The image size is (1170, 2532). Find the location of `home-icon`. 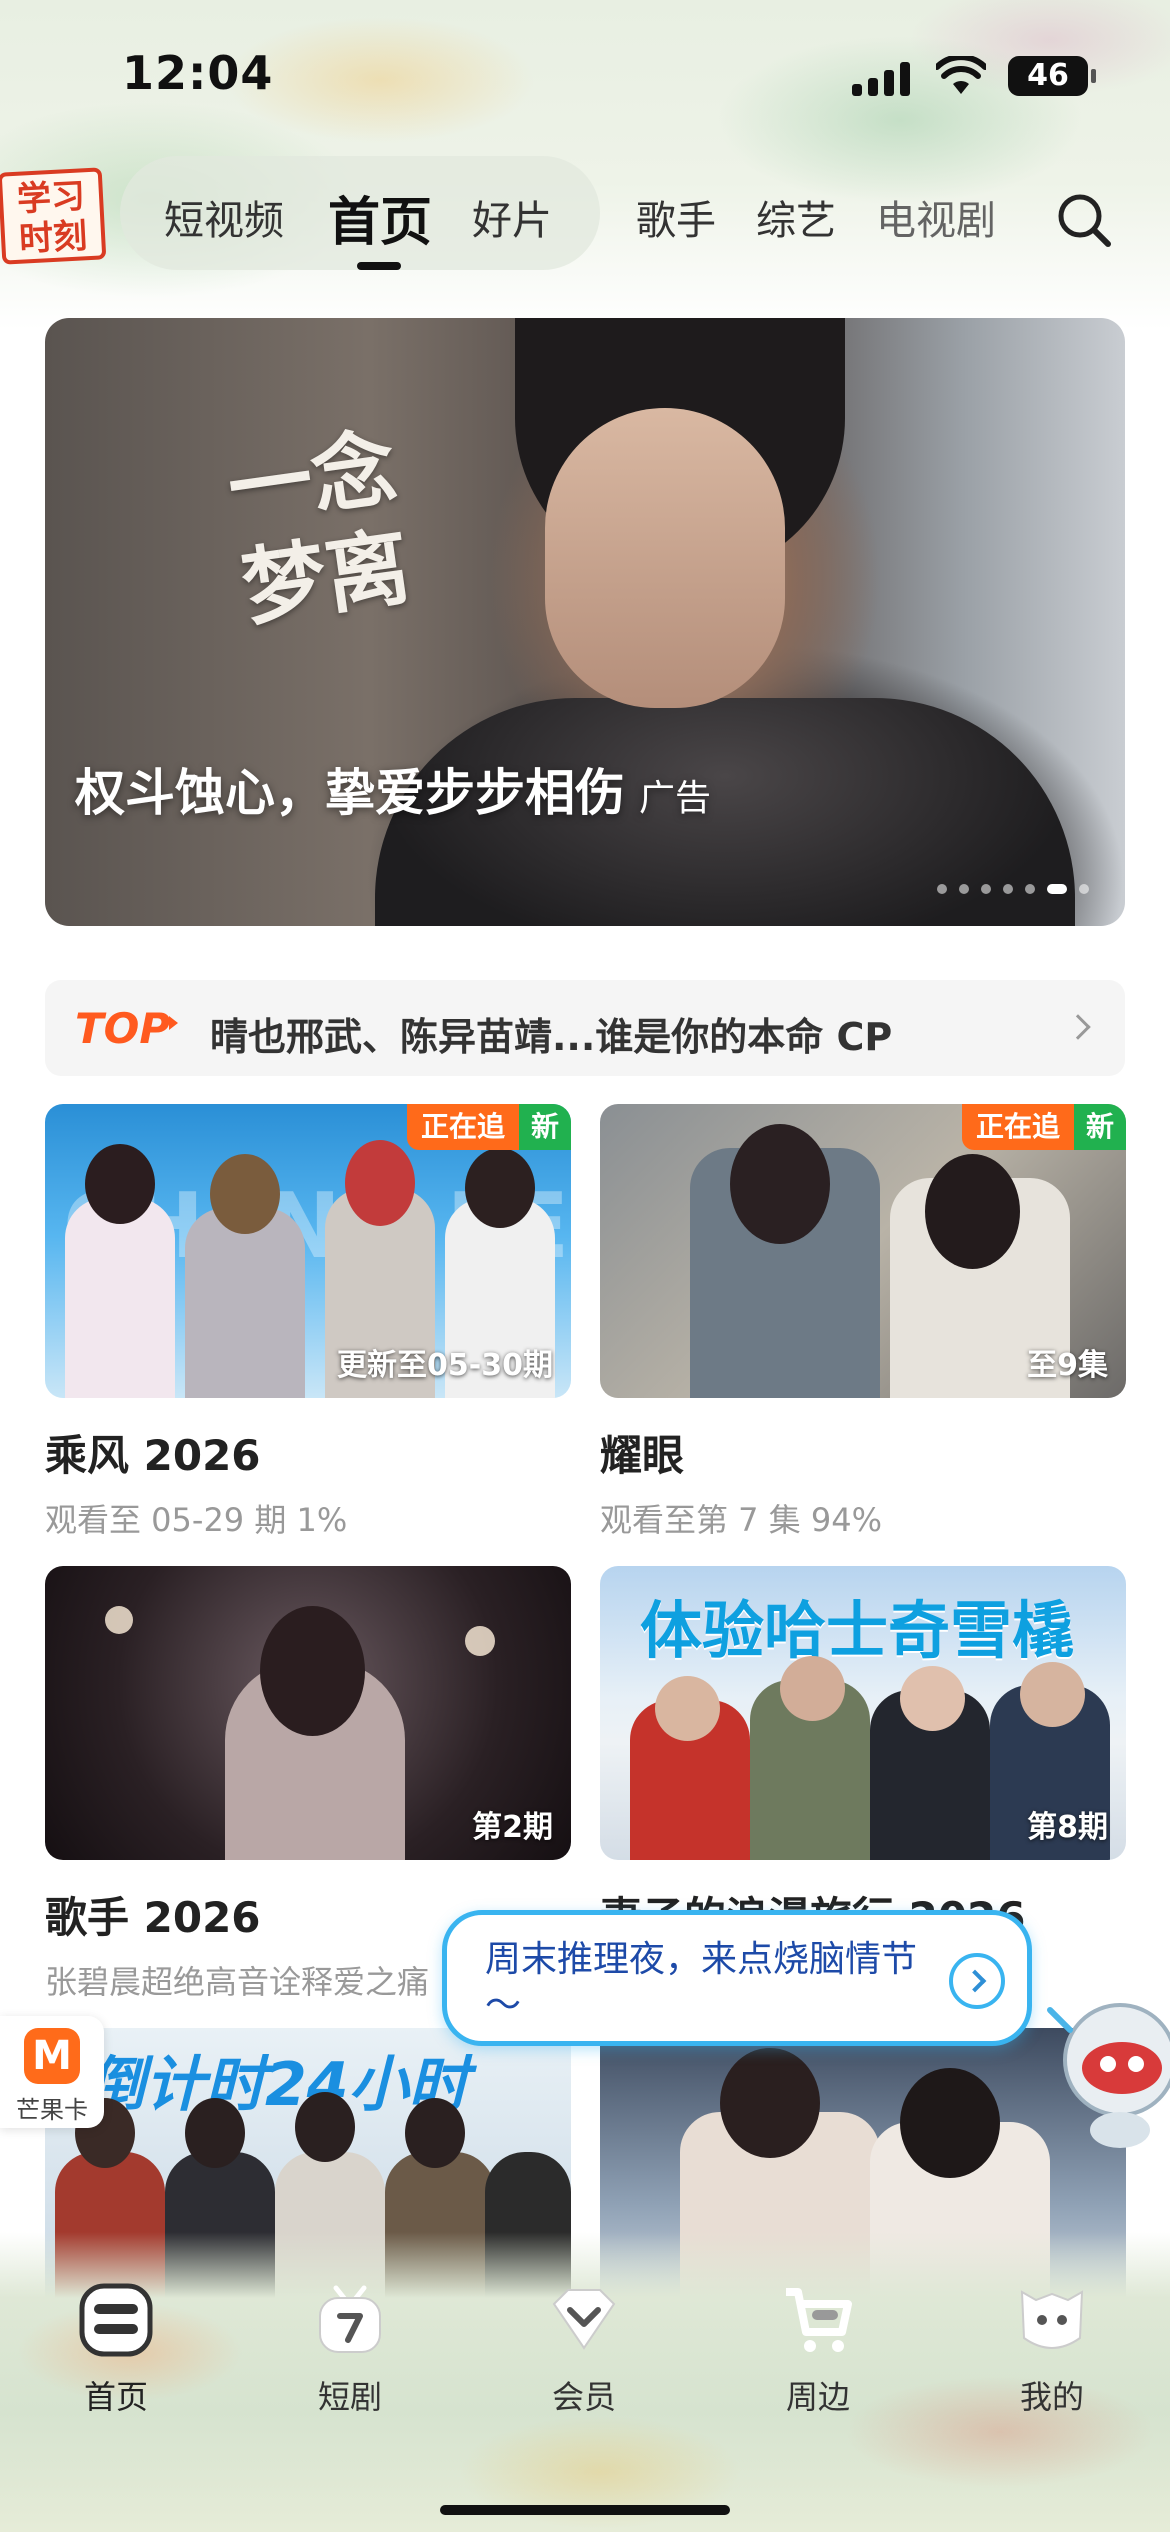

home-icon is located at coordinates (116, 2320).